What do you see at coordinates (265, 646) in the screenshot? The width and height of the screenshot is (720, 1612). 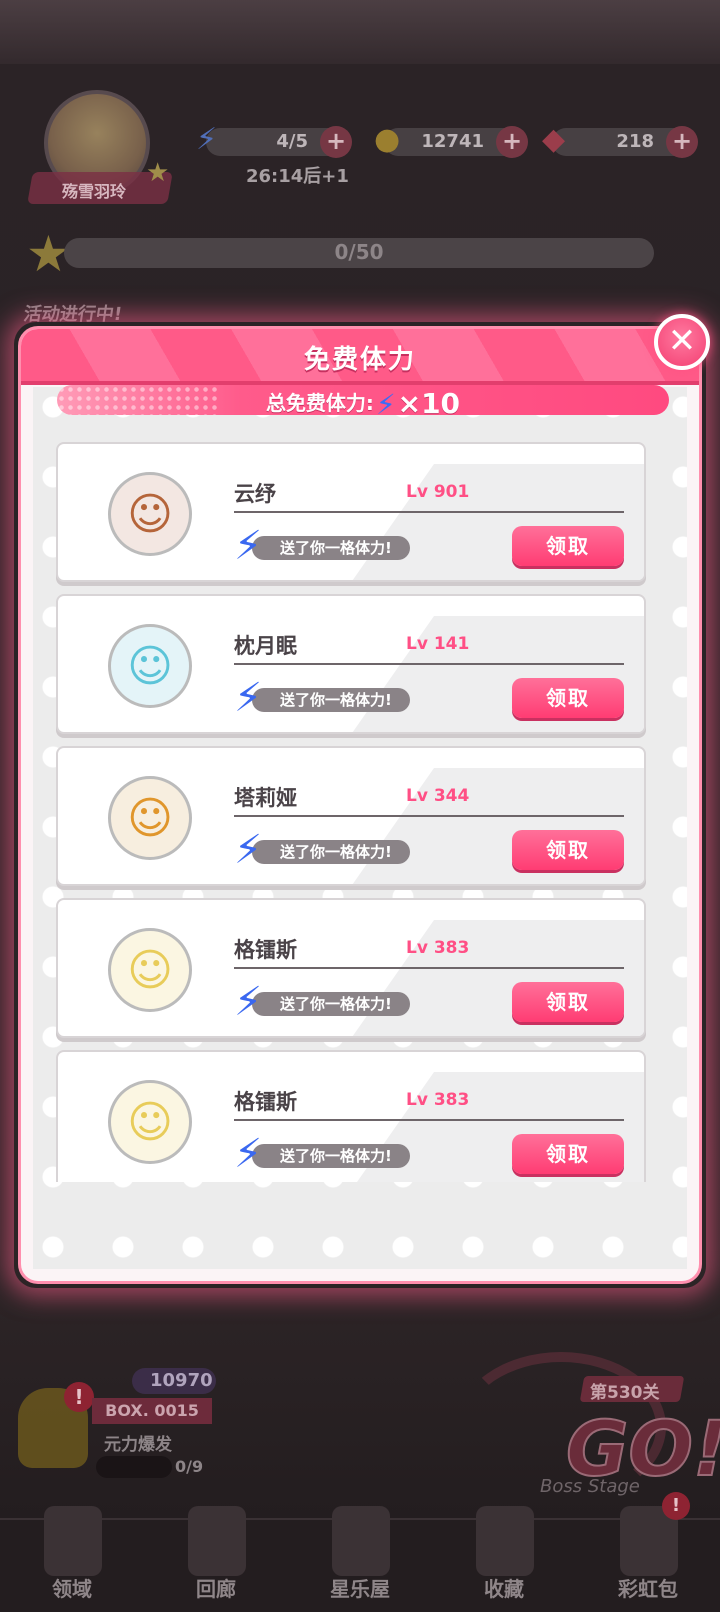 I see `friend-name: 枕月眠` at bounding box center [265, 646].